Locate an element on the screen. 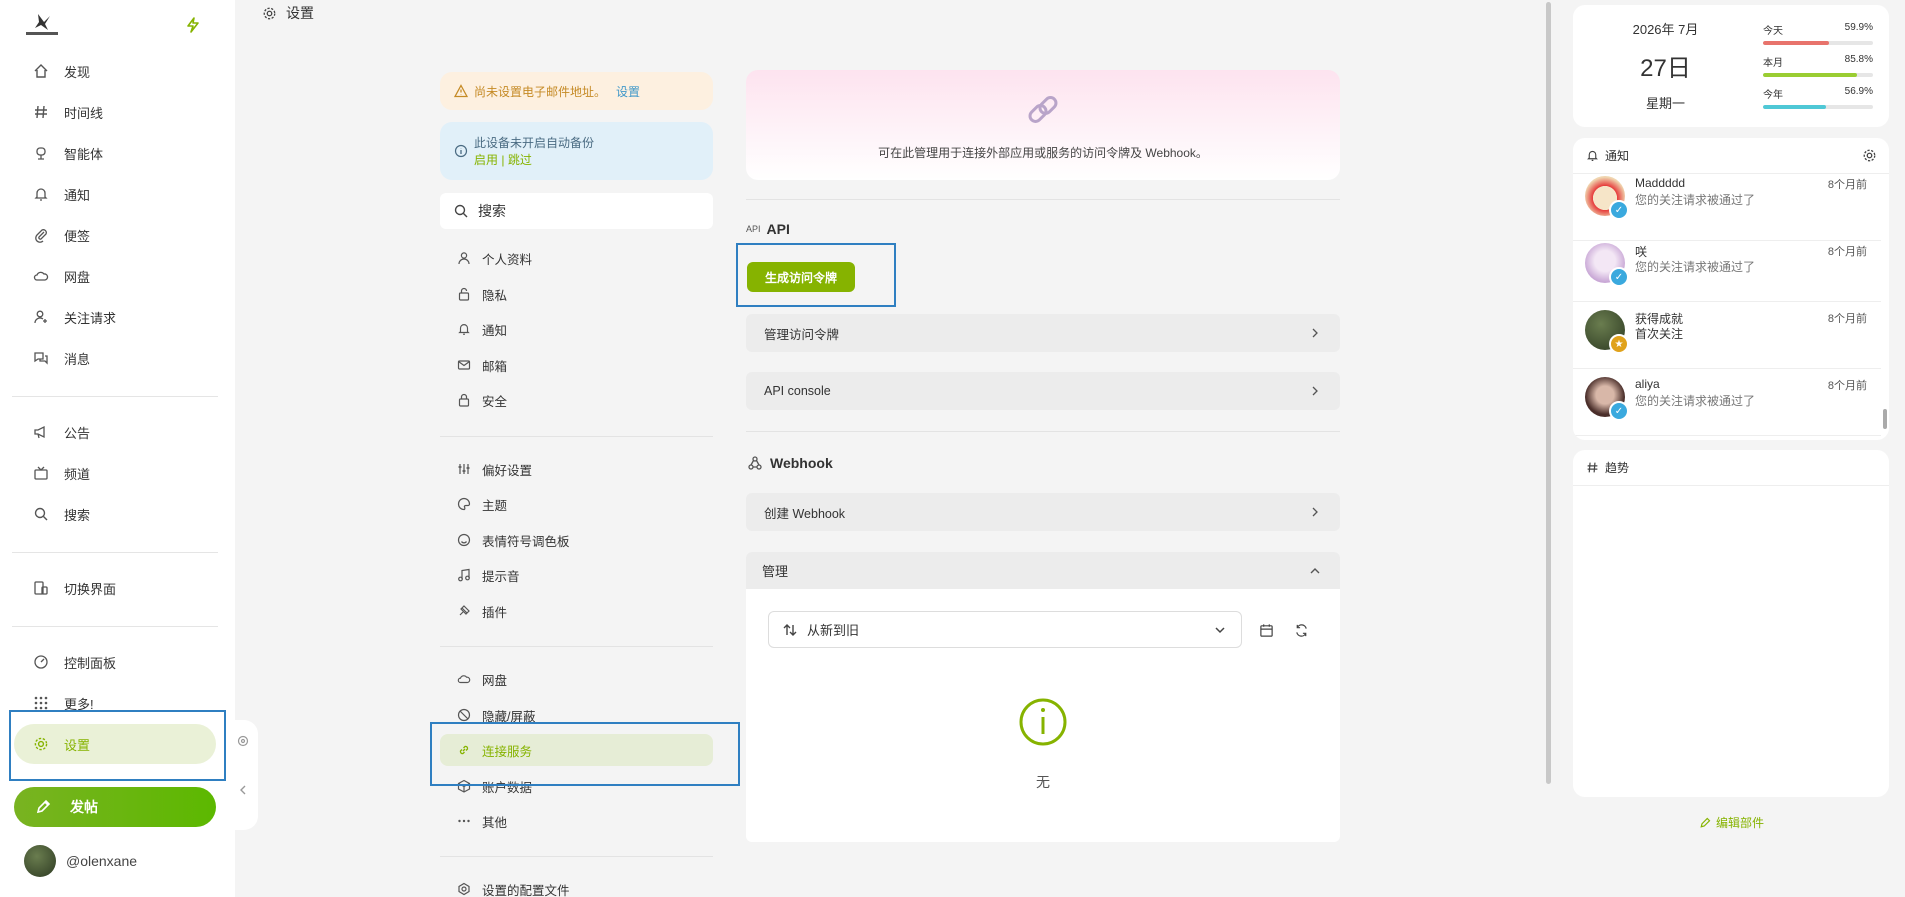  backup-enable-link: 启用 is located at coordinates (486, 160).